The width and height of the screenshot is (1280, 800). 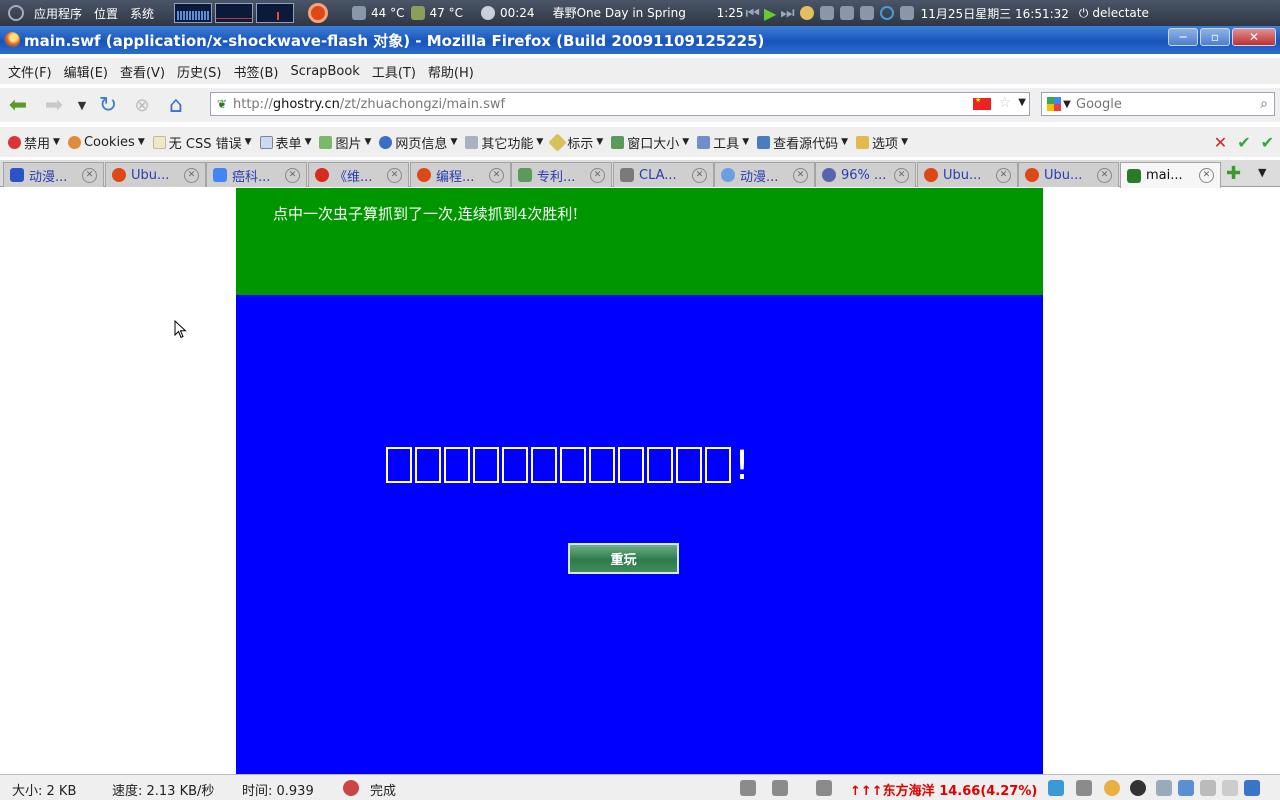 What do you see at coordinates (418, 142) in the screenshot?
I see `devbar-info-menu: 网页信息 ▼` at bounding box center [418, 142].